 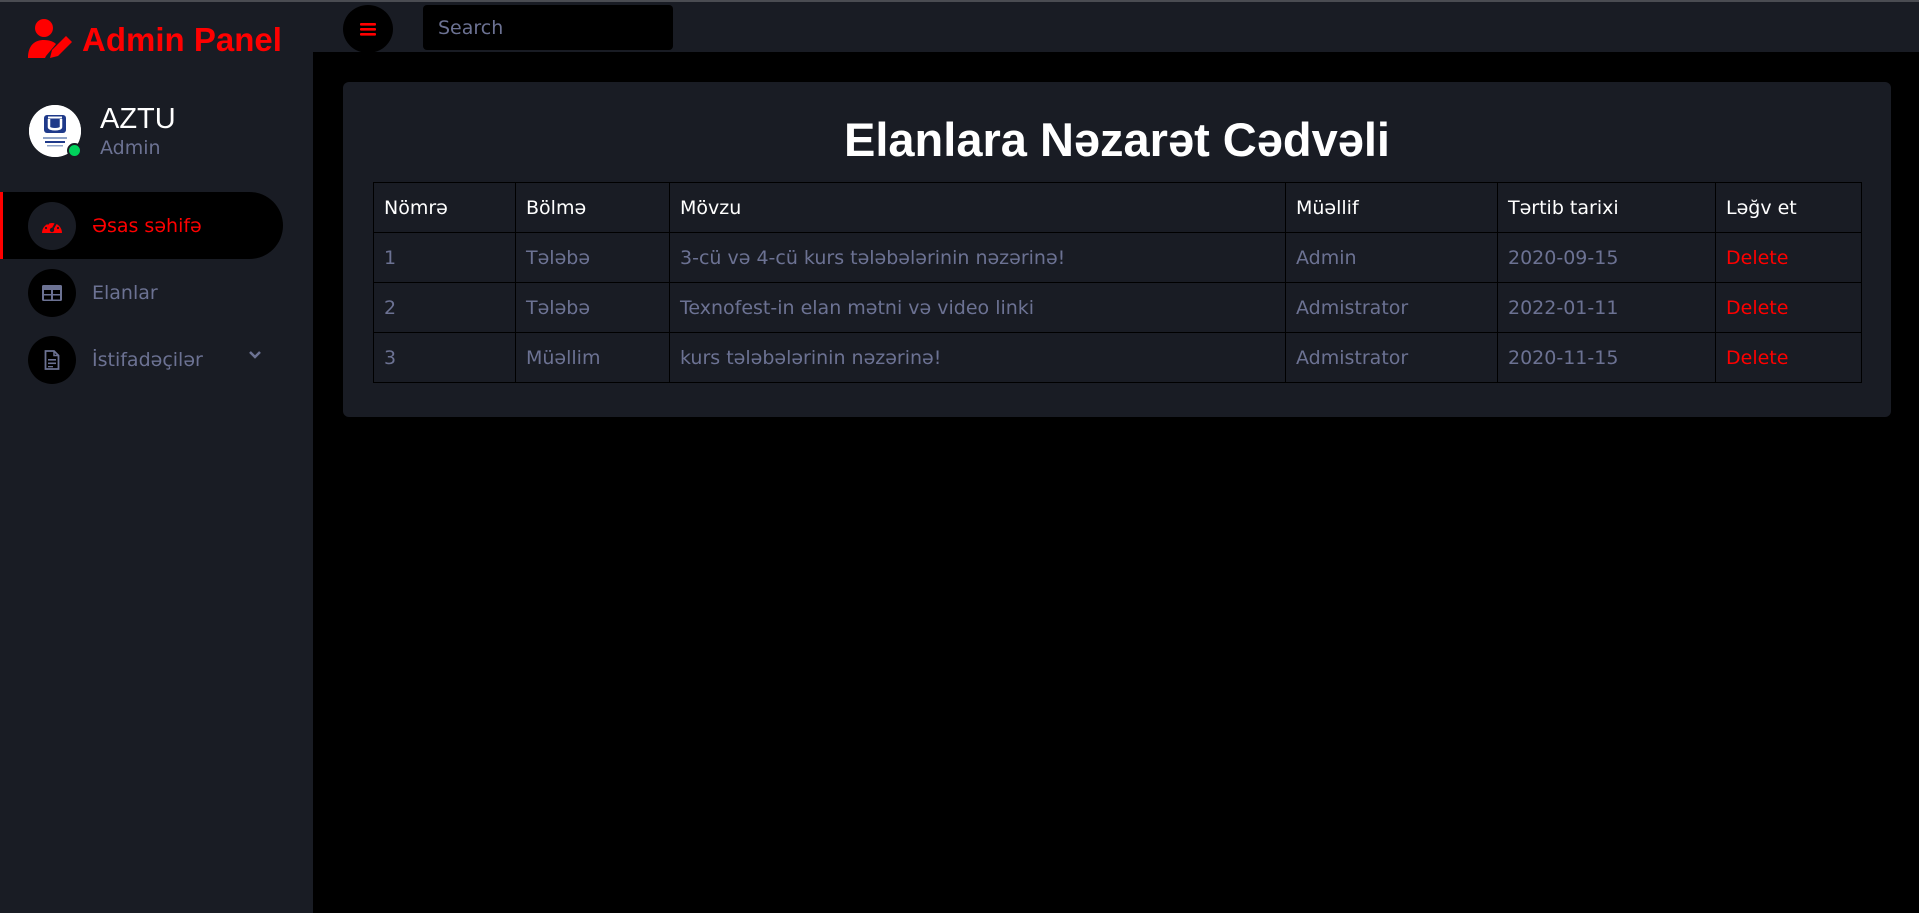 What do you see at coordinates (592, 207) in the screenshot?
I see `column-header: Bölmə` at bounding box center [592, 207].